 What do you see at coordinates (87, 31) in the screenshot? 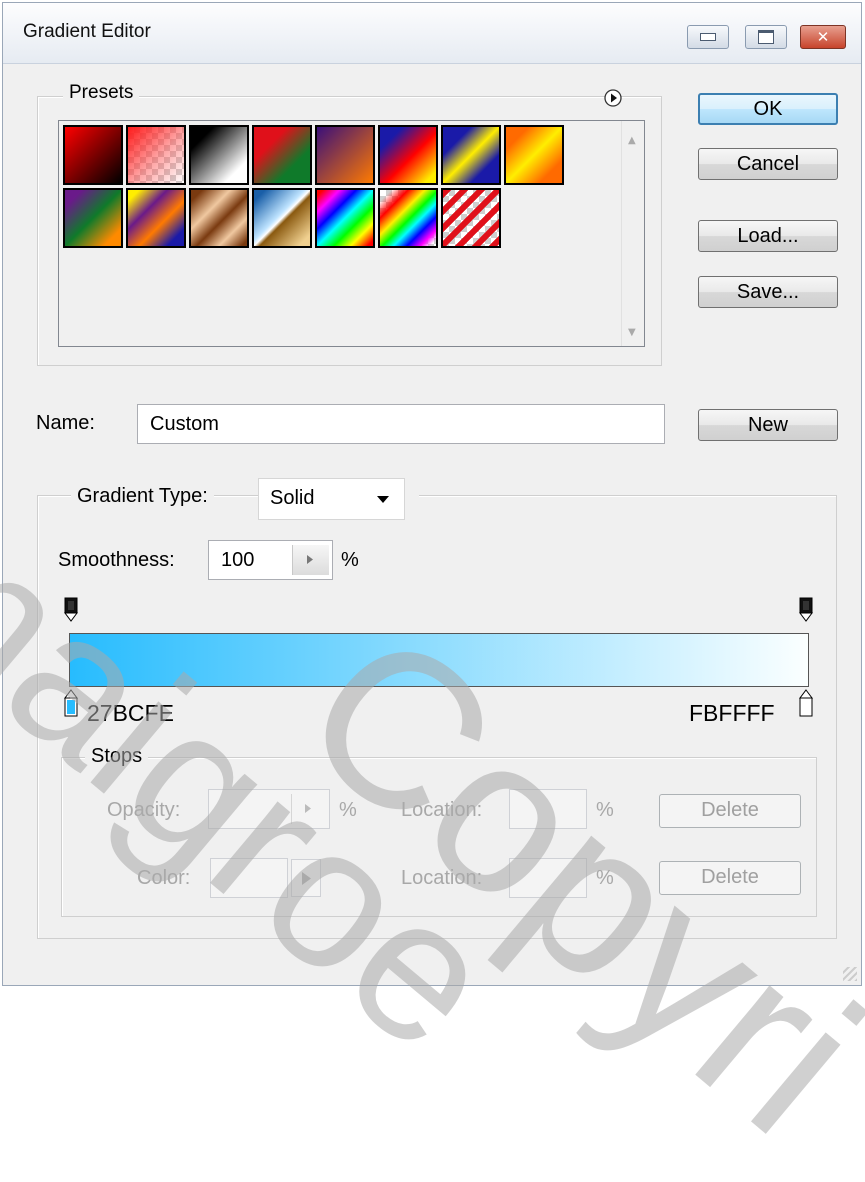
I see `window-title: Gradient Editor` at bounding box center [87, 31].